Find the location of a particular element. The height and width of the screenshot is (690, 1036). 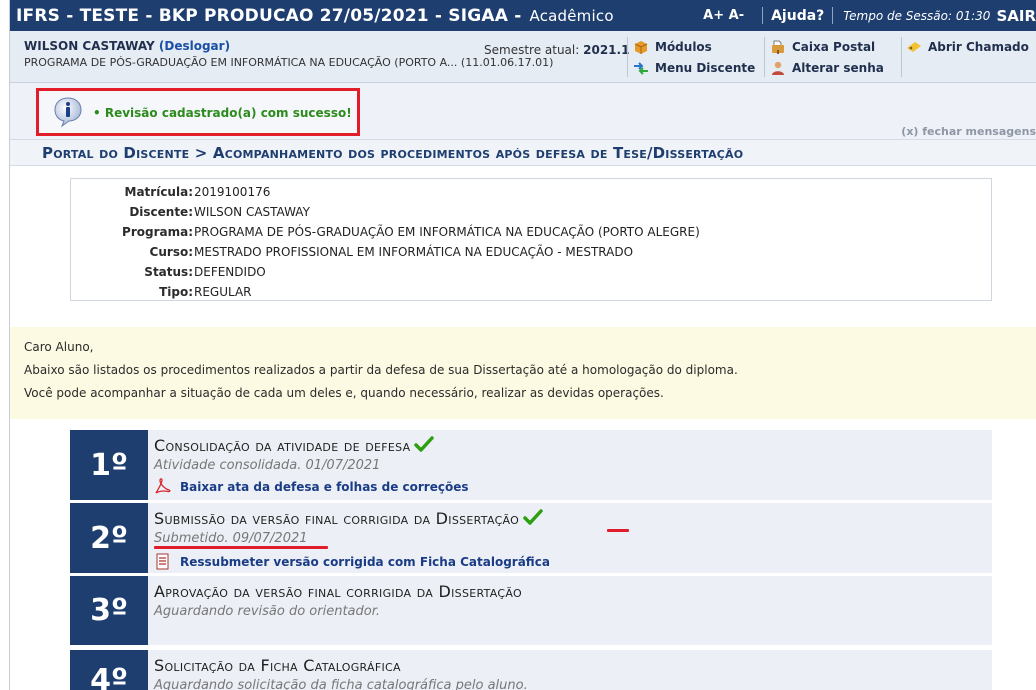

field-value: 2019100176 is located at coordinates (232, 192).